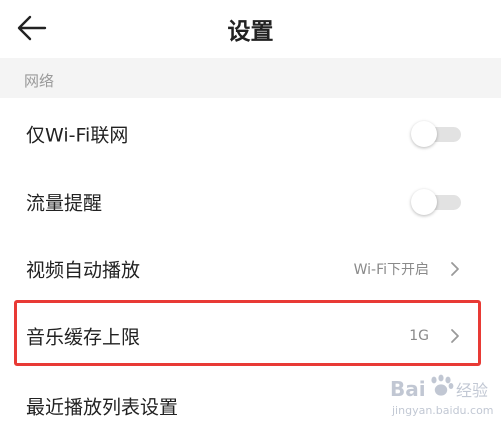 The image size is (501, 438). Describe the element at coordinates (250, 32) in the screenshot. I see `page-title: 设置` at that location.